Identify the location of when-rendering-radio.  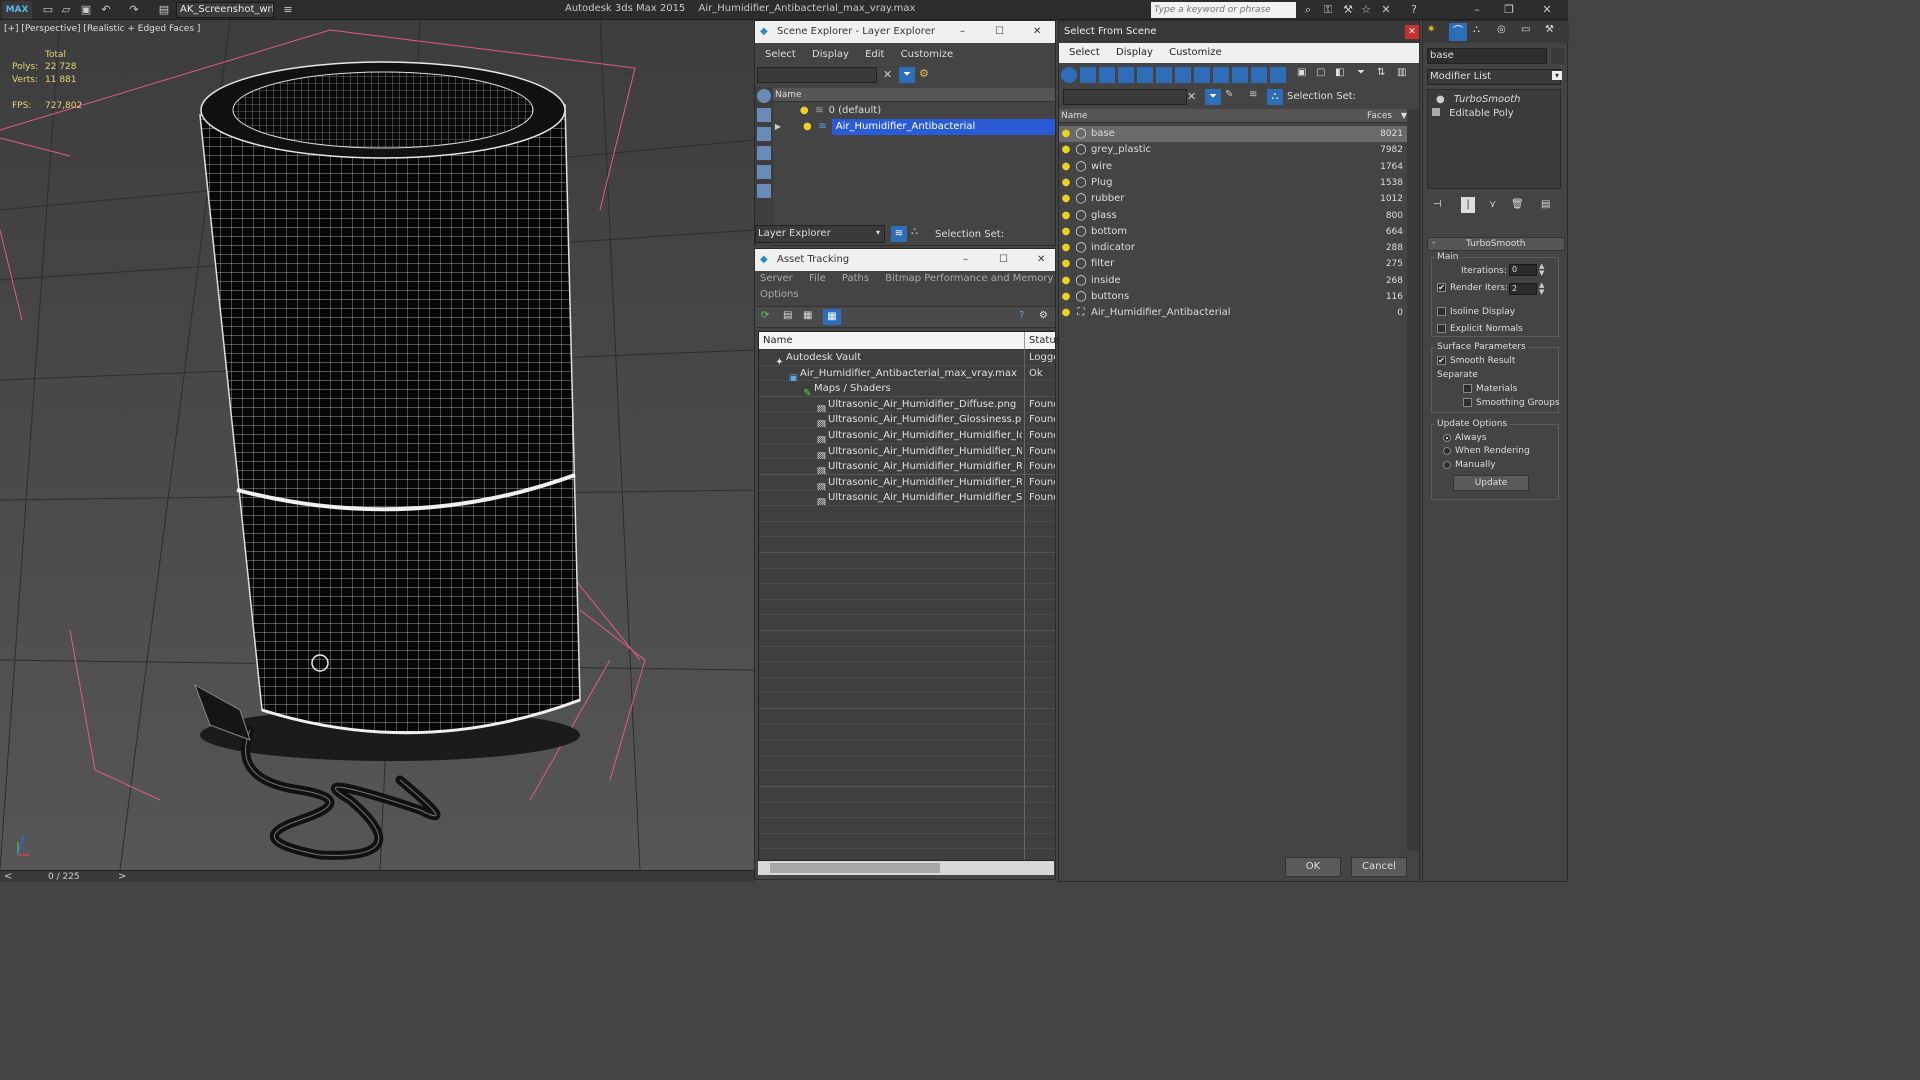
(1447, 450).